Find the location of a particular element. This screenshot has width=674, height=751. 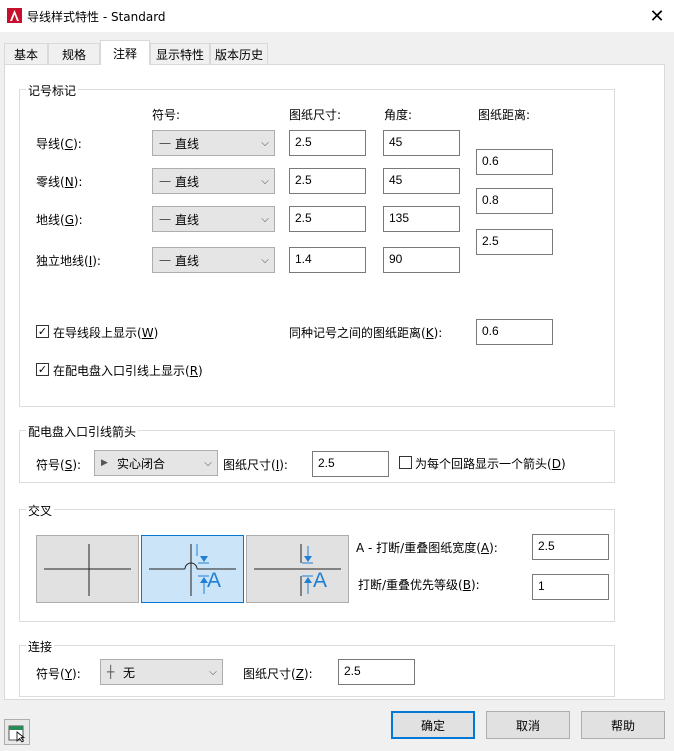

tab-display-props: 显示特性 is located at coordinates (180, 53).